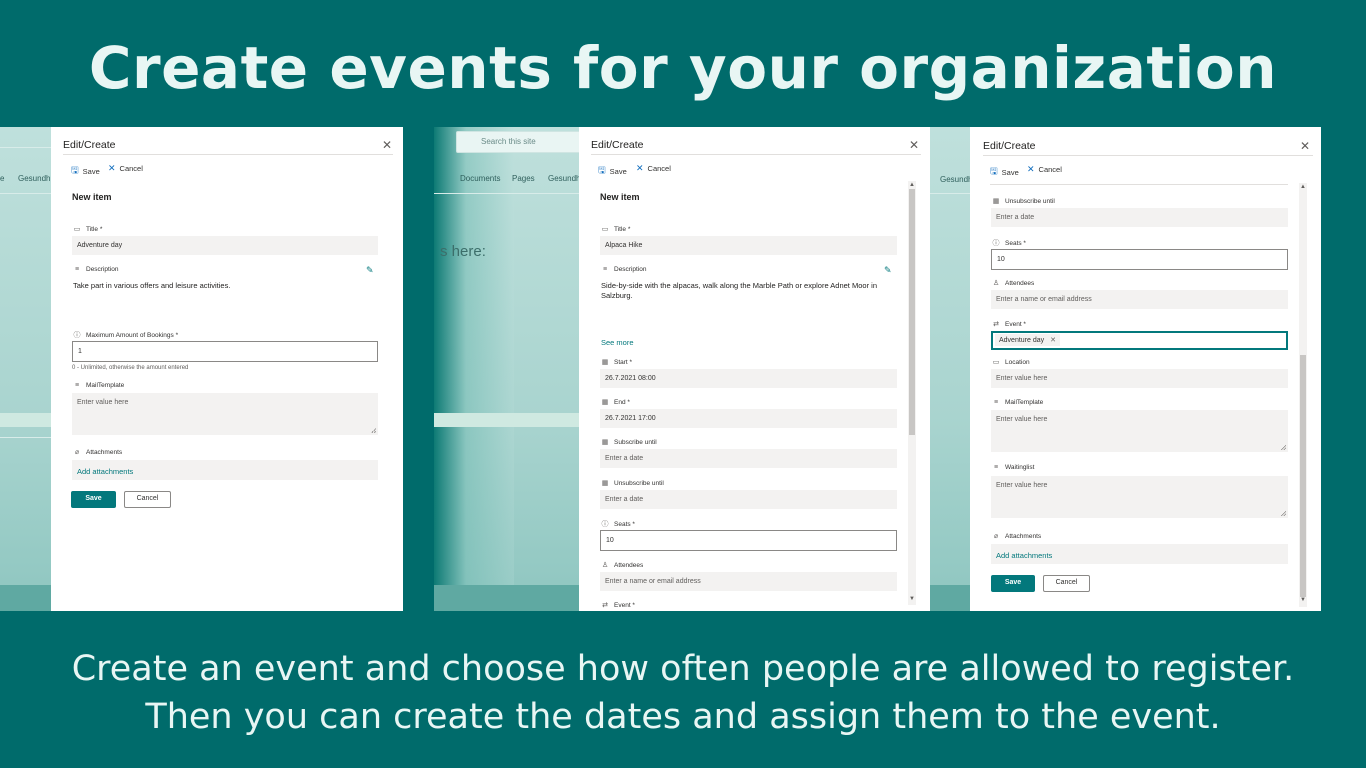 Image resolution: width=1366 pixels, height=768 pixels. What do you see at coordinates (2, 178) in the screenshot?
I see `bg-nav-item: e` at bounding box center [2, 178].